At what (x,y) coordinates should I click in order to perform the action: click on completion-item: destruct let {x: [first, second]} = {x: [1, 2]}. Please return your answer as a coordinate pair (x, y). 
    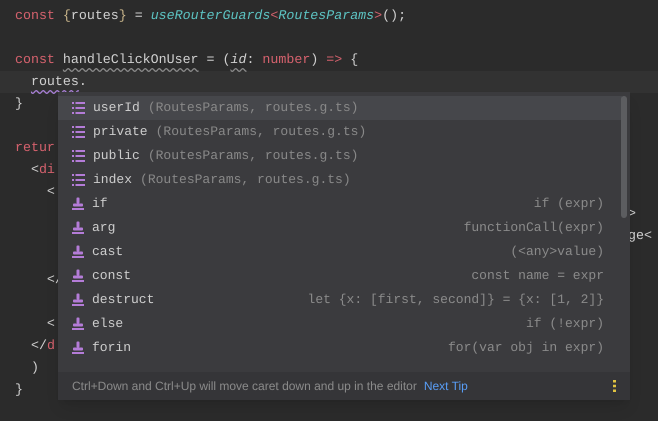
    Looking at the image, I should click on (340, 300).